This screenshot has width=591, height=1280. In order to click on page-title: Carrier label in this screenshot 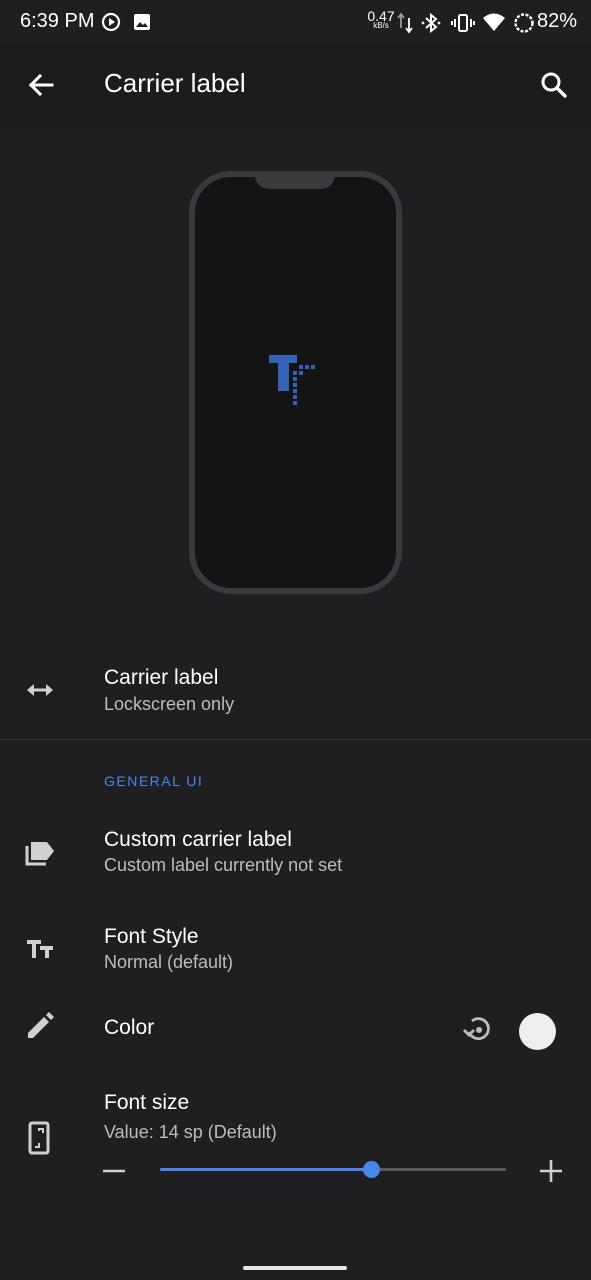, I will do `click(175, 83)`.